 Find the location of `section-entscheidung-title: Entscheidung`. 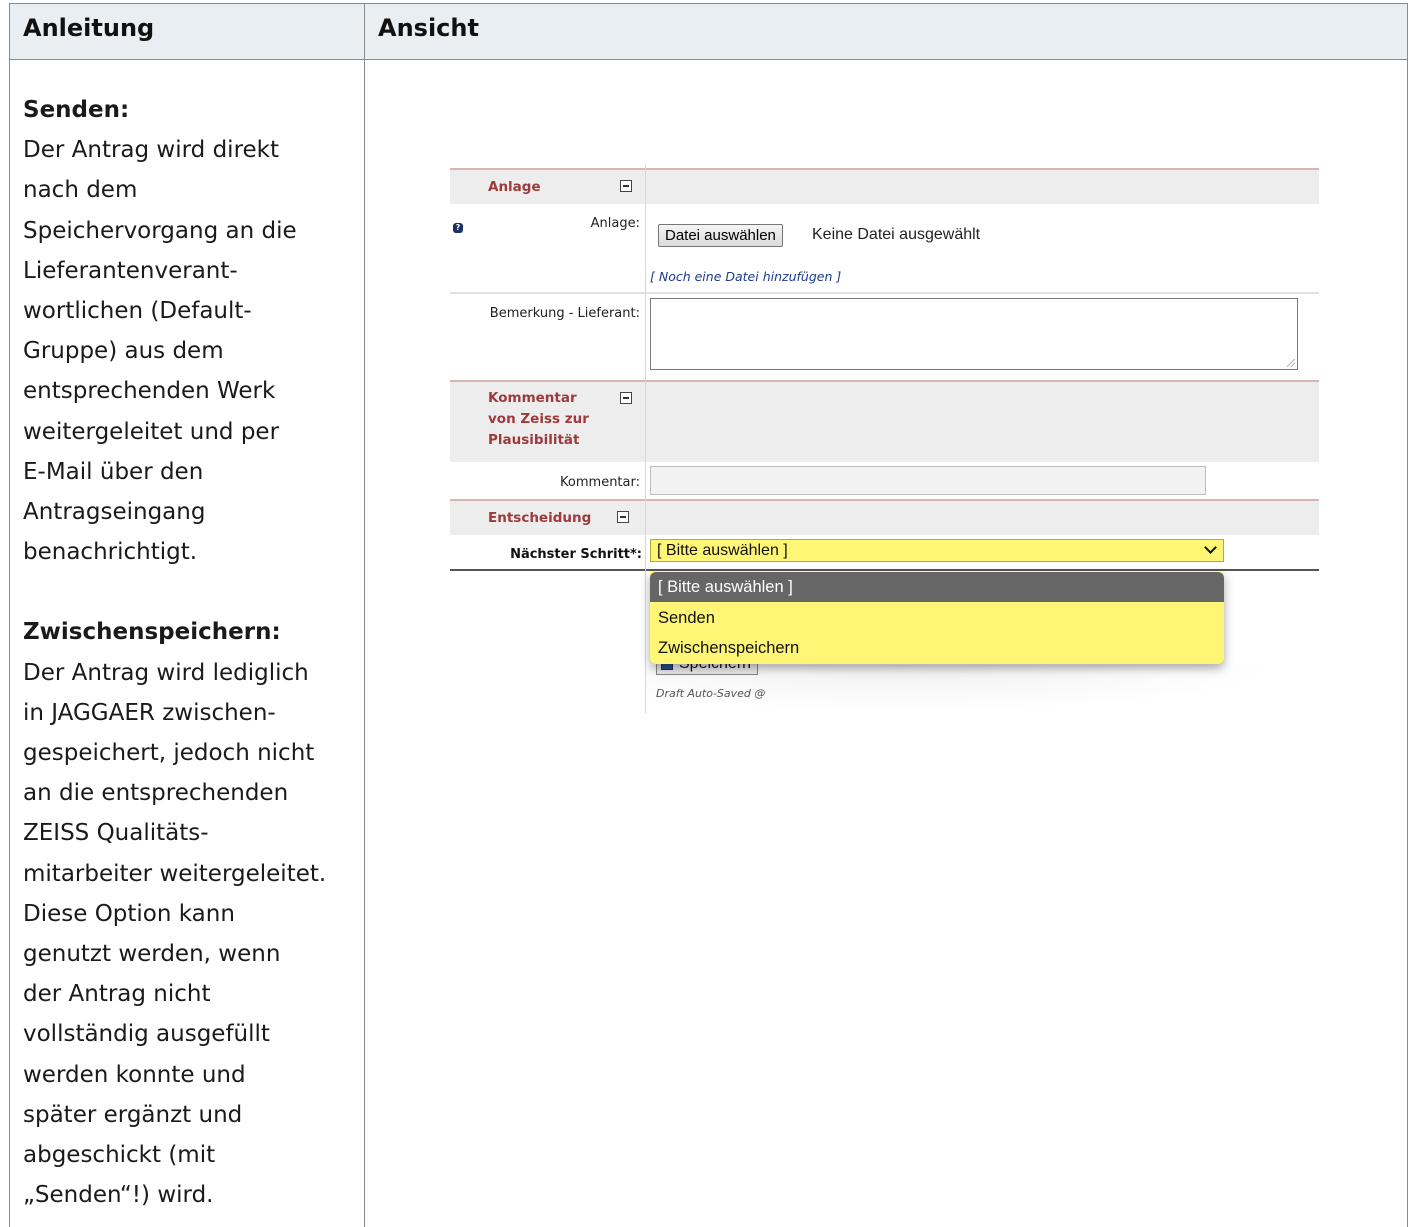

section-entscheidung-title: Entscheidung is located at coordinates (540, 518).